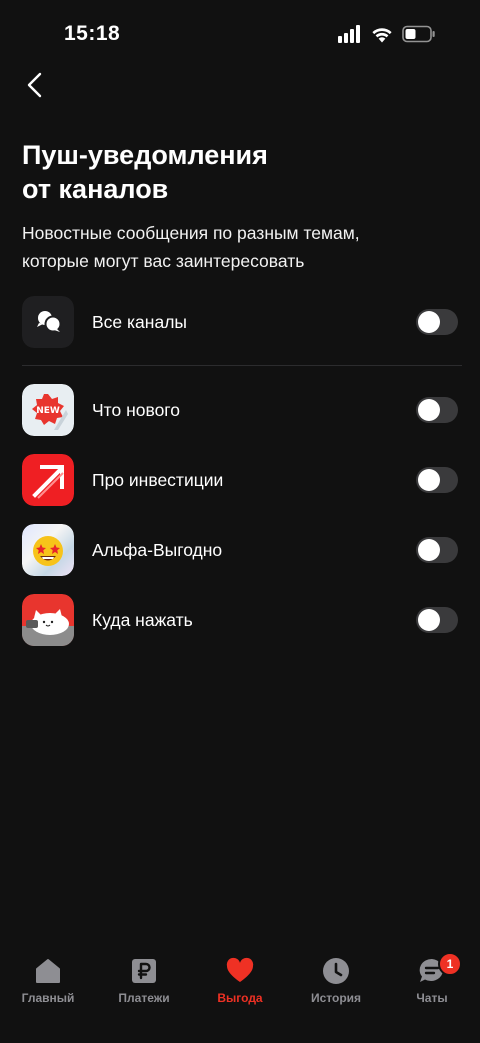 The image size is (480, 1043). What do you see at coordinates (48, 971) in the screenshot?
I see `home-icon` at bounding box center [48, 971].